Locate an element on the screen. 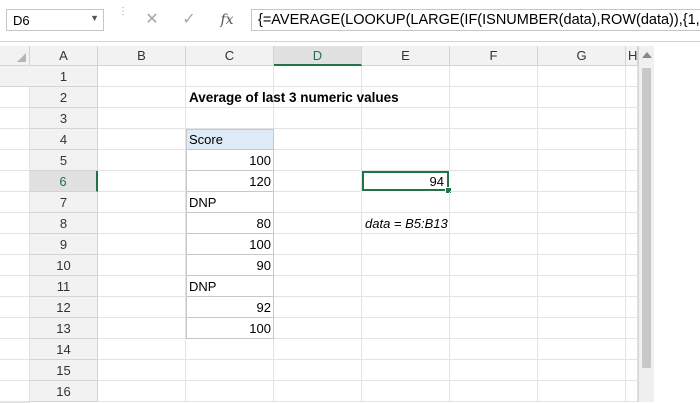  row-header-7: 7 is located at coordinates (64, 202).